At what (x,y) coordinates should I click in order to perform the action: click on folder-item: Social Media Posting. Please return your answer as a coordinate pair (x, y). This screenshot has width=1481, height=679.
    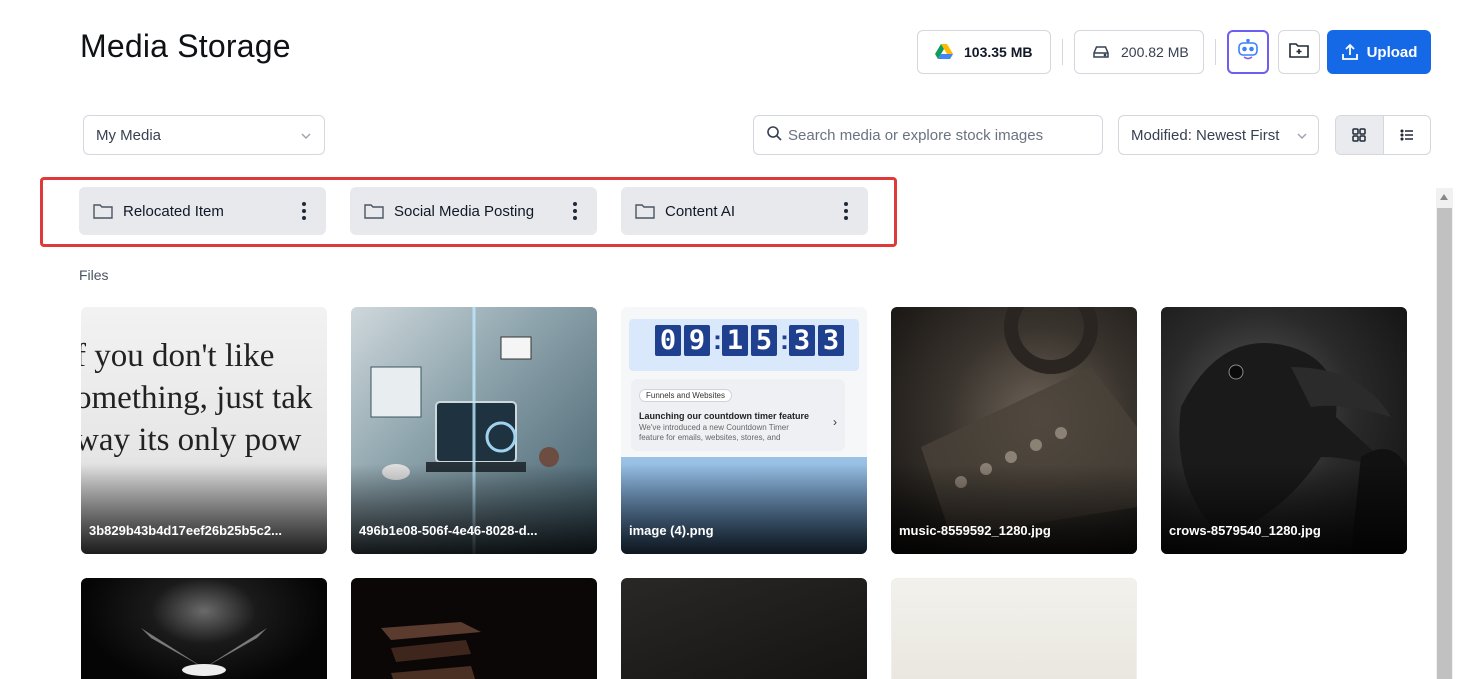
    Looking at the image, I should click on (473, 211).